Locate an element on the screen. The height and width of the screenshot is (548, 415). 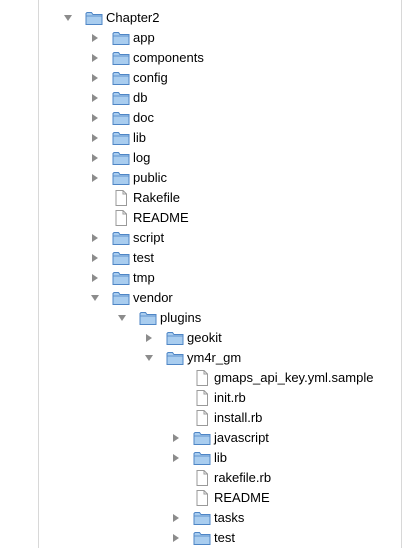
item-label: init.rb is located at coordinates (230, 397).